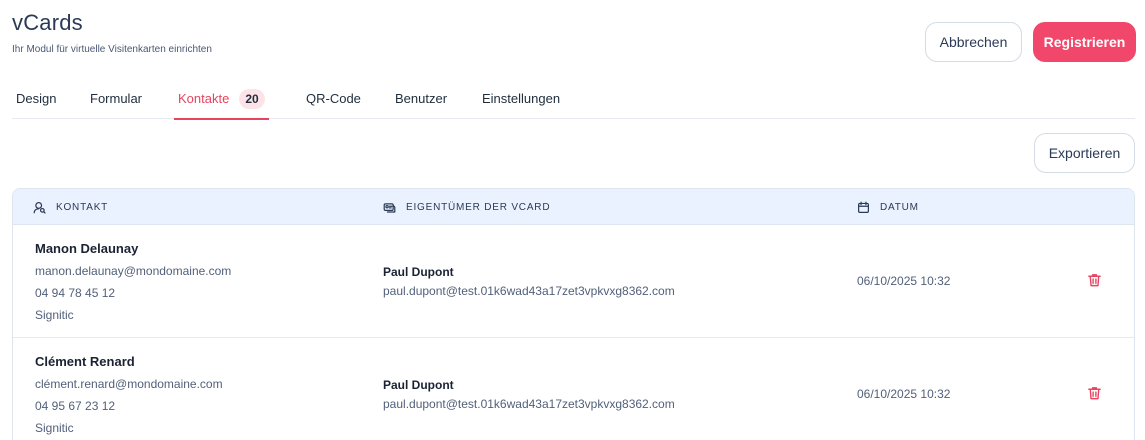 The width and height of the screenshot is (1145, 440). What do you see at coordinates (252, 98) in the screenshot?
I see `count-badge: 20` at bounding box center [252, 98].